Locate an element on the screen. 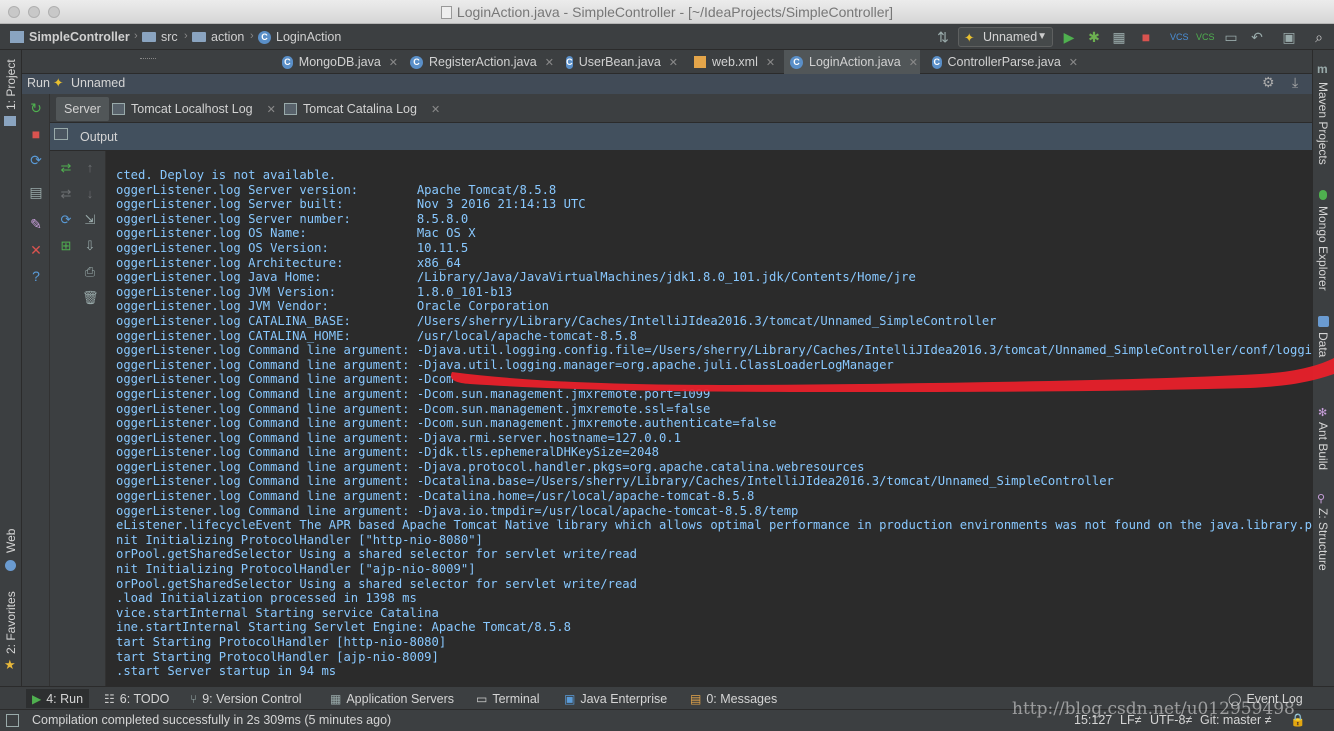  maven-icon: m is located at coordinates (1322, 69).